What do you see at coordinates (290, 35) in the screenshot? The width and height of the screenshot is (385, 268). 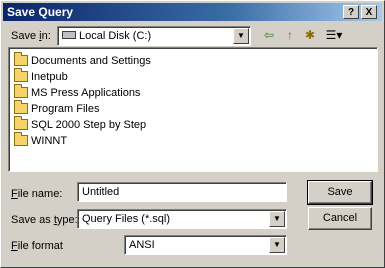 I see `up-folder-icon: ↑` at bounding box center [290, 35].